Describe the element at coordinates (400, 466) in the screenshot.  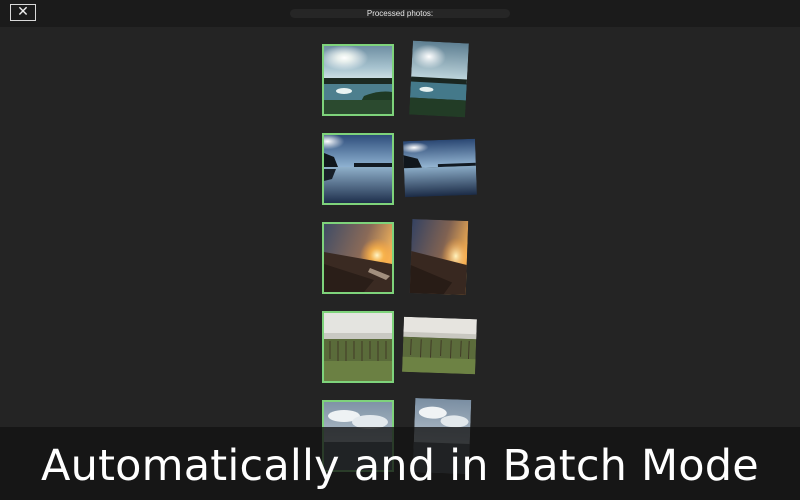
I see `caption-text: Automatically and in Batch Mode` at that location.